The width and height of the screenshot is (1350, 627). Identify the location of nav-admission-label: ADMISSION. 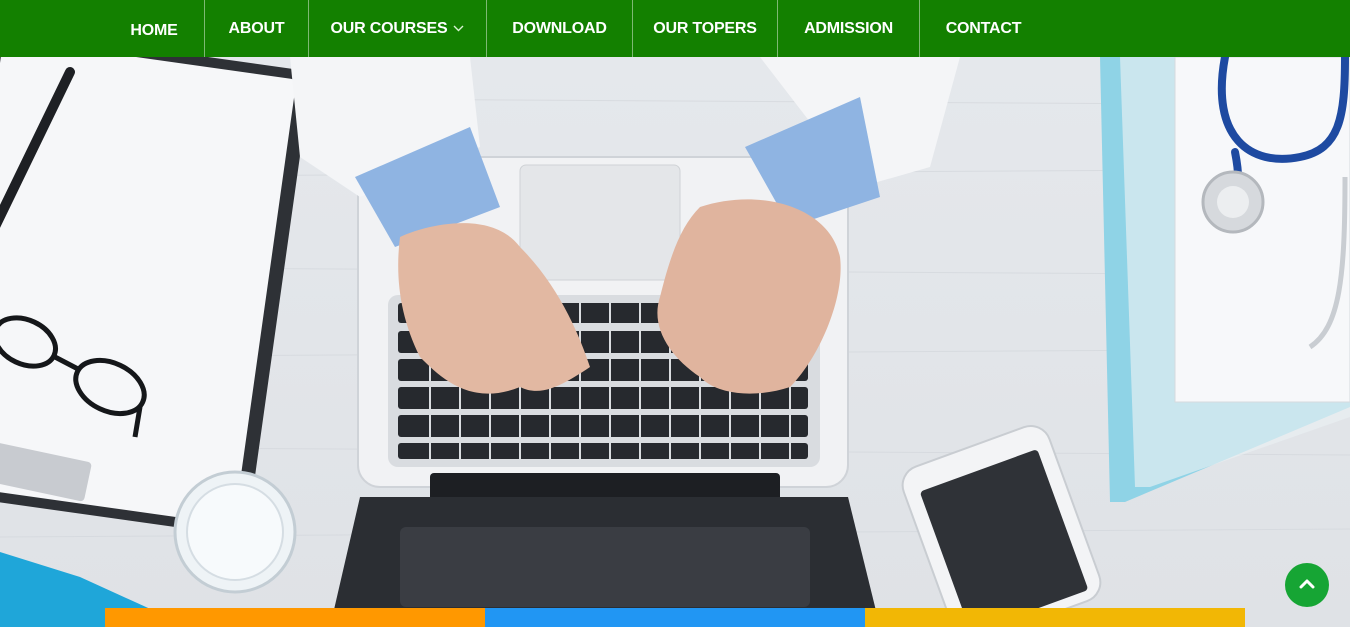
(848, 28).